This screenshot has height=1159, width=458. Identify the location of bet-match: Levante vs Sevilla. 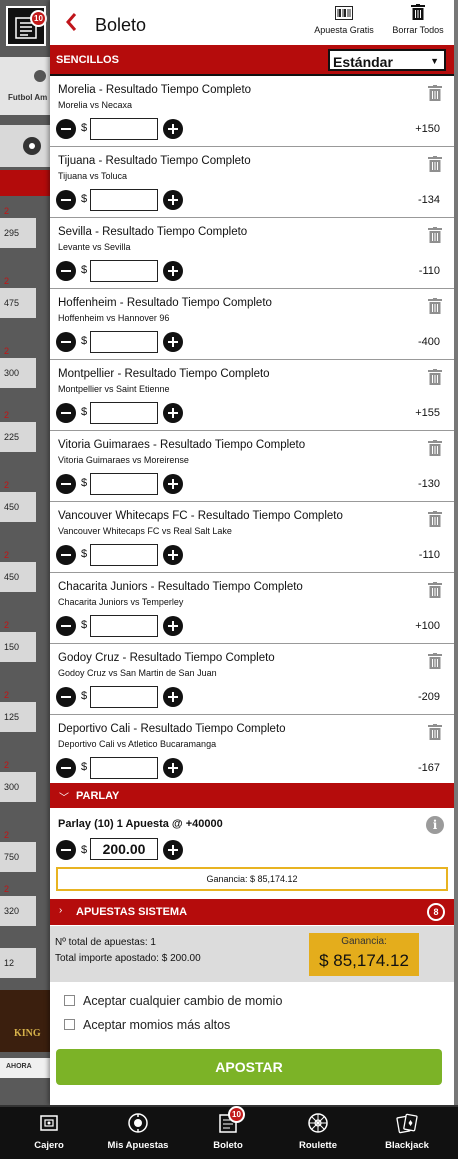
(94, 247).